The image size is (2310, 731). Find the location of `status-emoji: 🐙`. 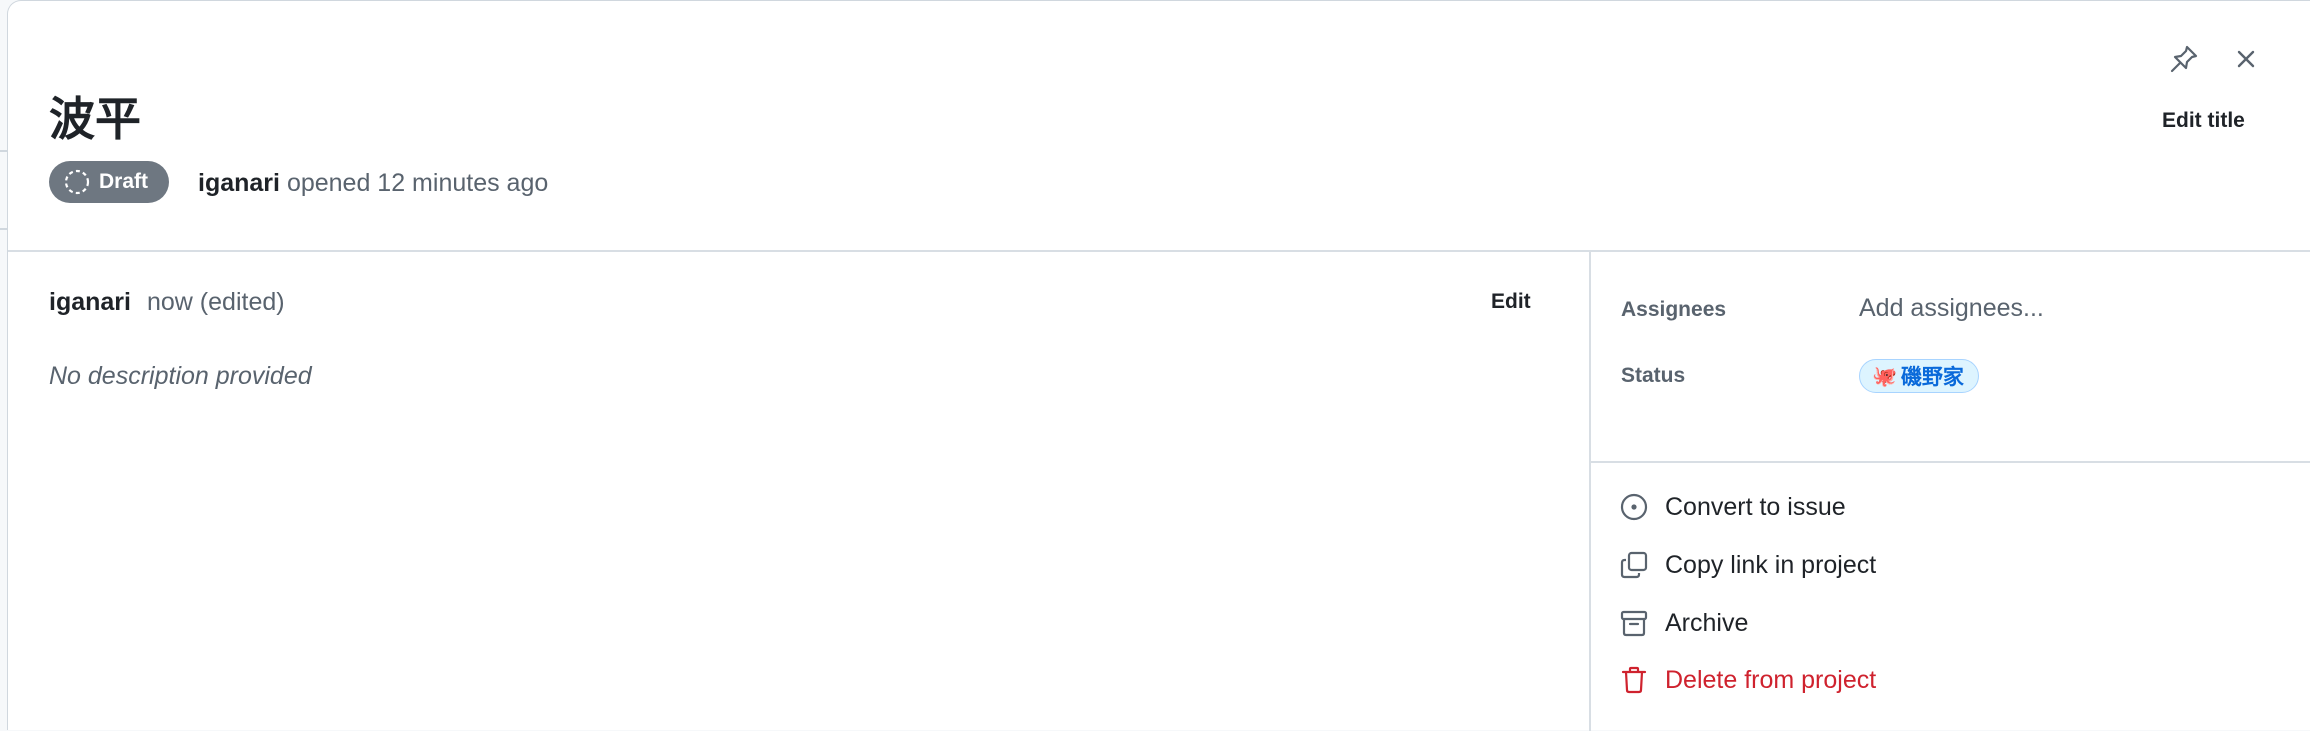

status-emoji: 🐙 is located at coordinates (1884, 376).